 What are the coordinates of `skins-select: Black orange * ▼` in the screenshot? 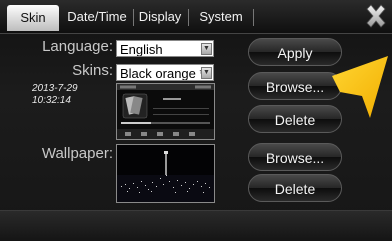 It's located at (165, 72).